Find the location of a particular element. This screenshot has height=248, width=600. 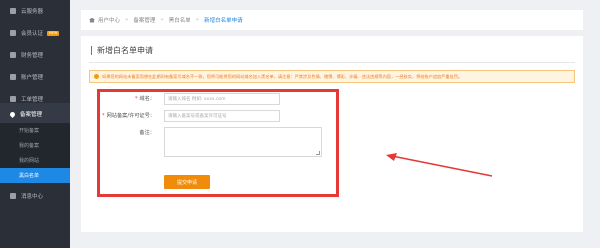

arrow-annotation is located at coordinates (439, 165).